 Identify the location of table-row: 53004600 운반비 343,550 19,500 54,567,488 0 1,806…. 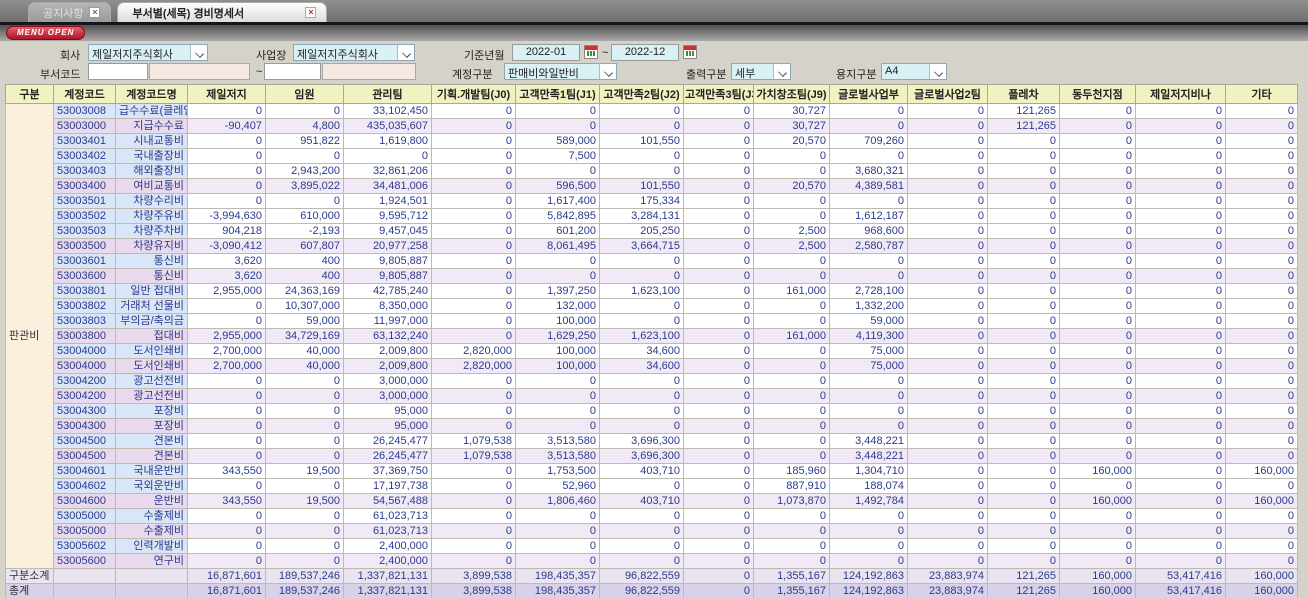
(652, 501).